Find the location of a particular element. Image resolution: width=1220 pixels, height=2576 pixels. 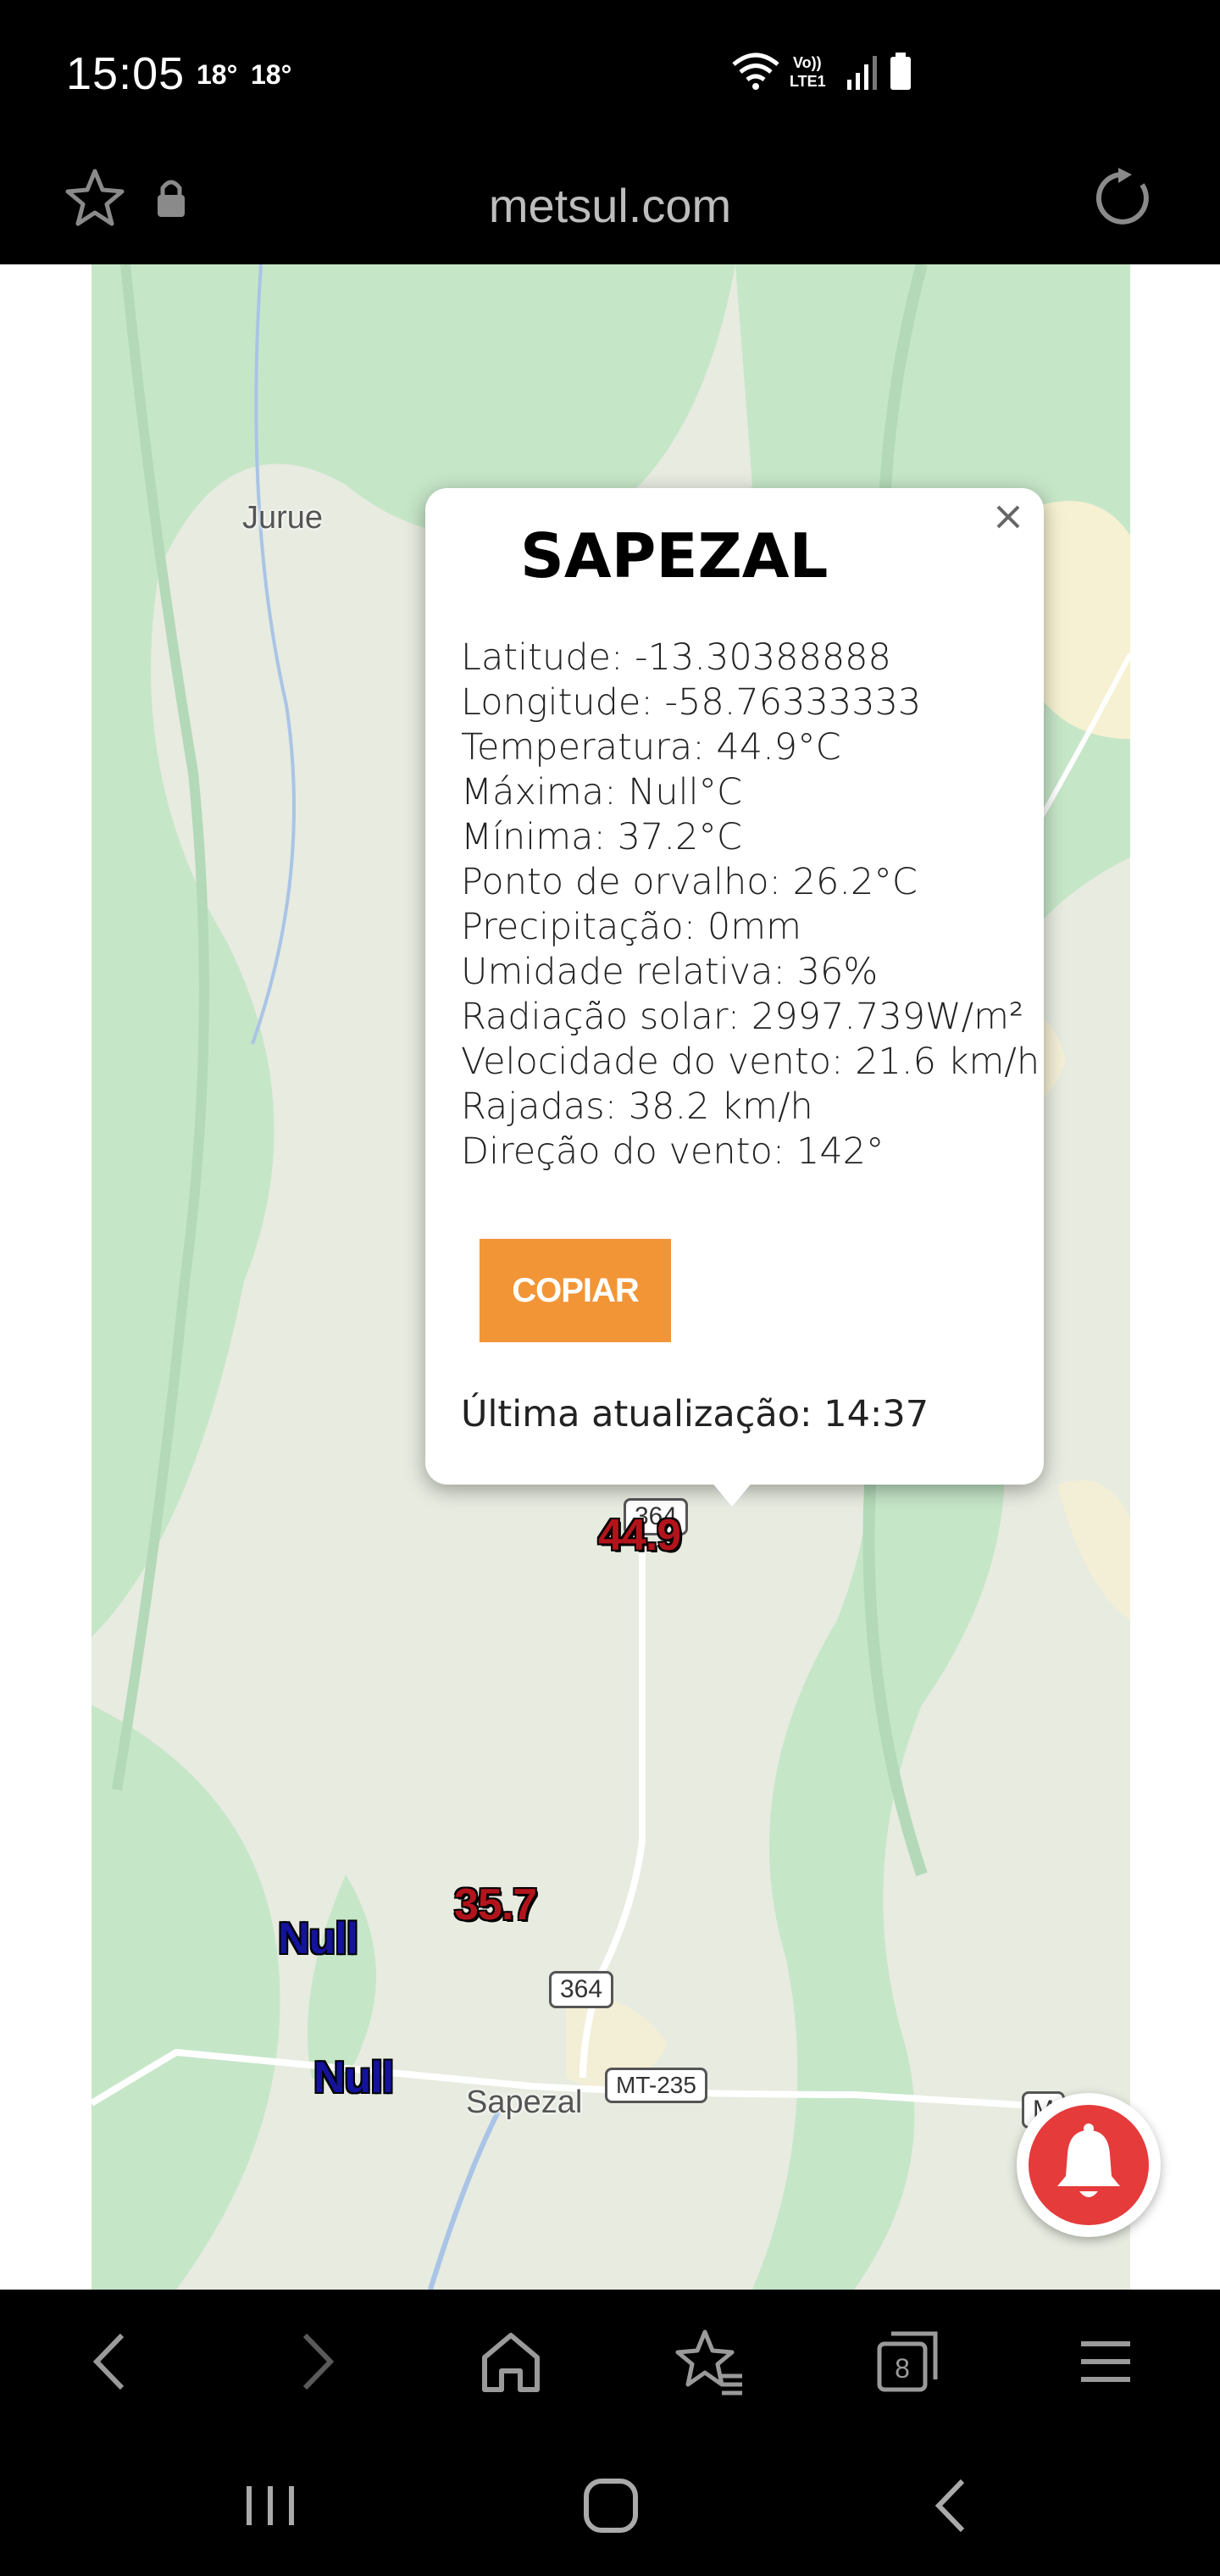

address-bar: metsul.com is located at coordinates (610, 208).